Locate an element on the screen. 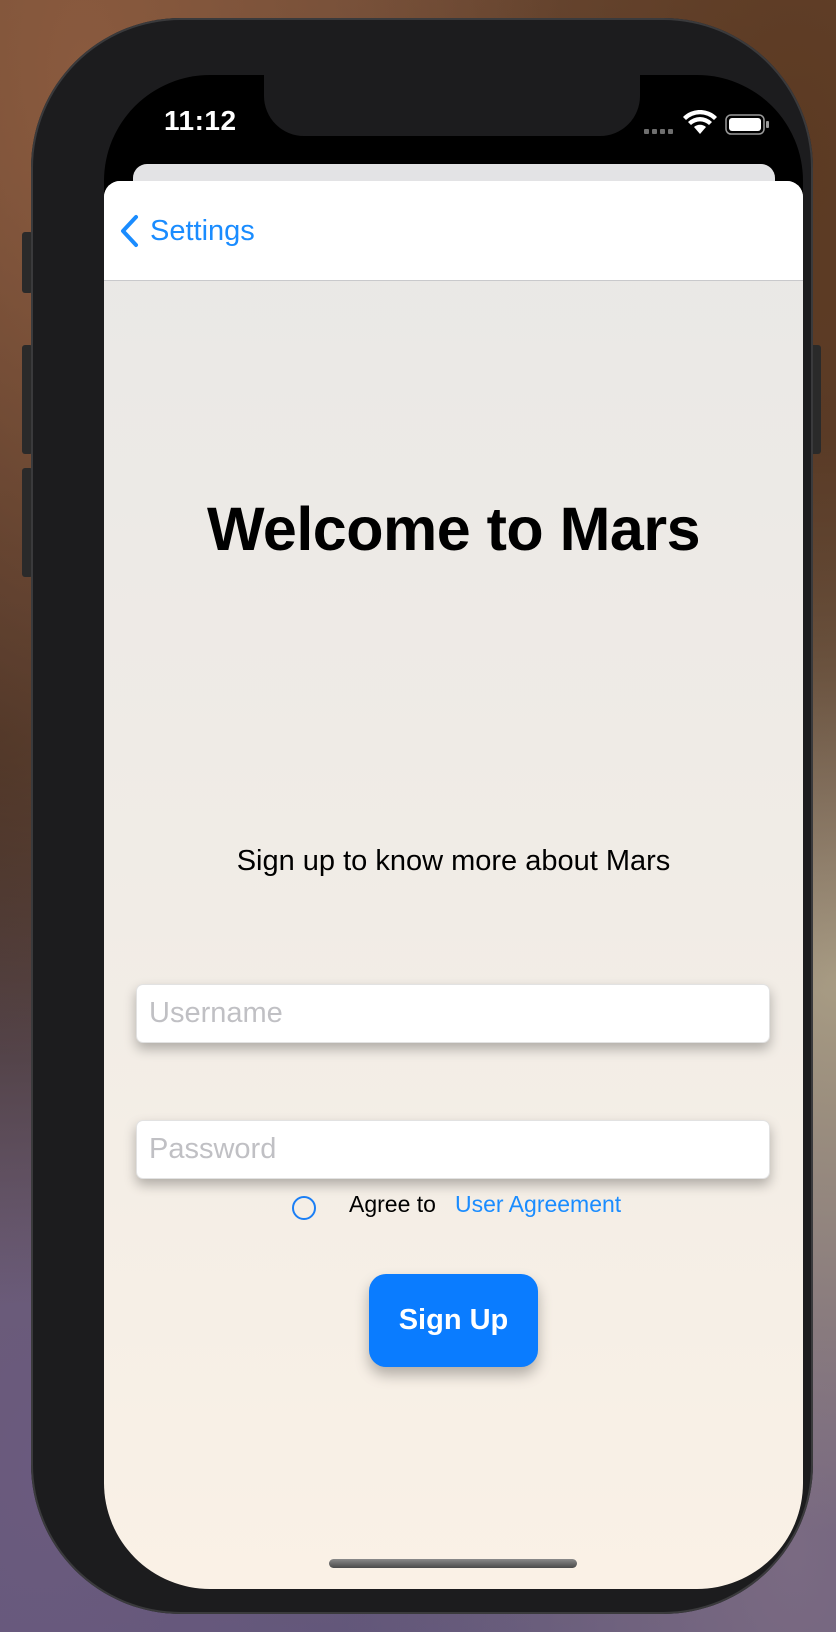 The height and width of the screenshot is (1632, 836). wifi-icon is located at coordinates (700, 121).